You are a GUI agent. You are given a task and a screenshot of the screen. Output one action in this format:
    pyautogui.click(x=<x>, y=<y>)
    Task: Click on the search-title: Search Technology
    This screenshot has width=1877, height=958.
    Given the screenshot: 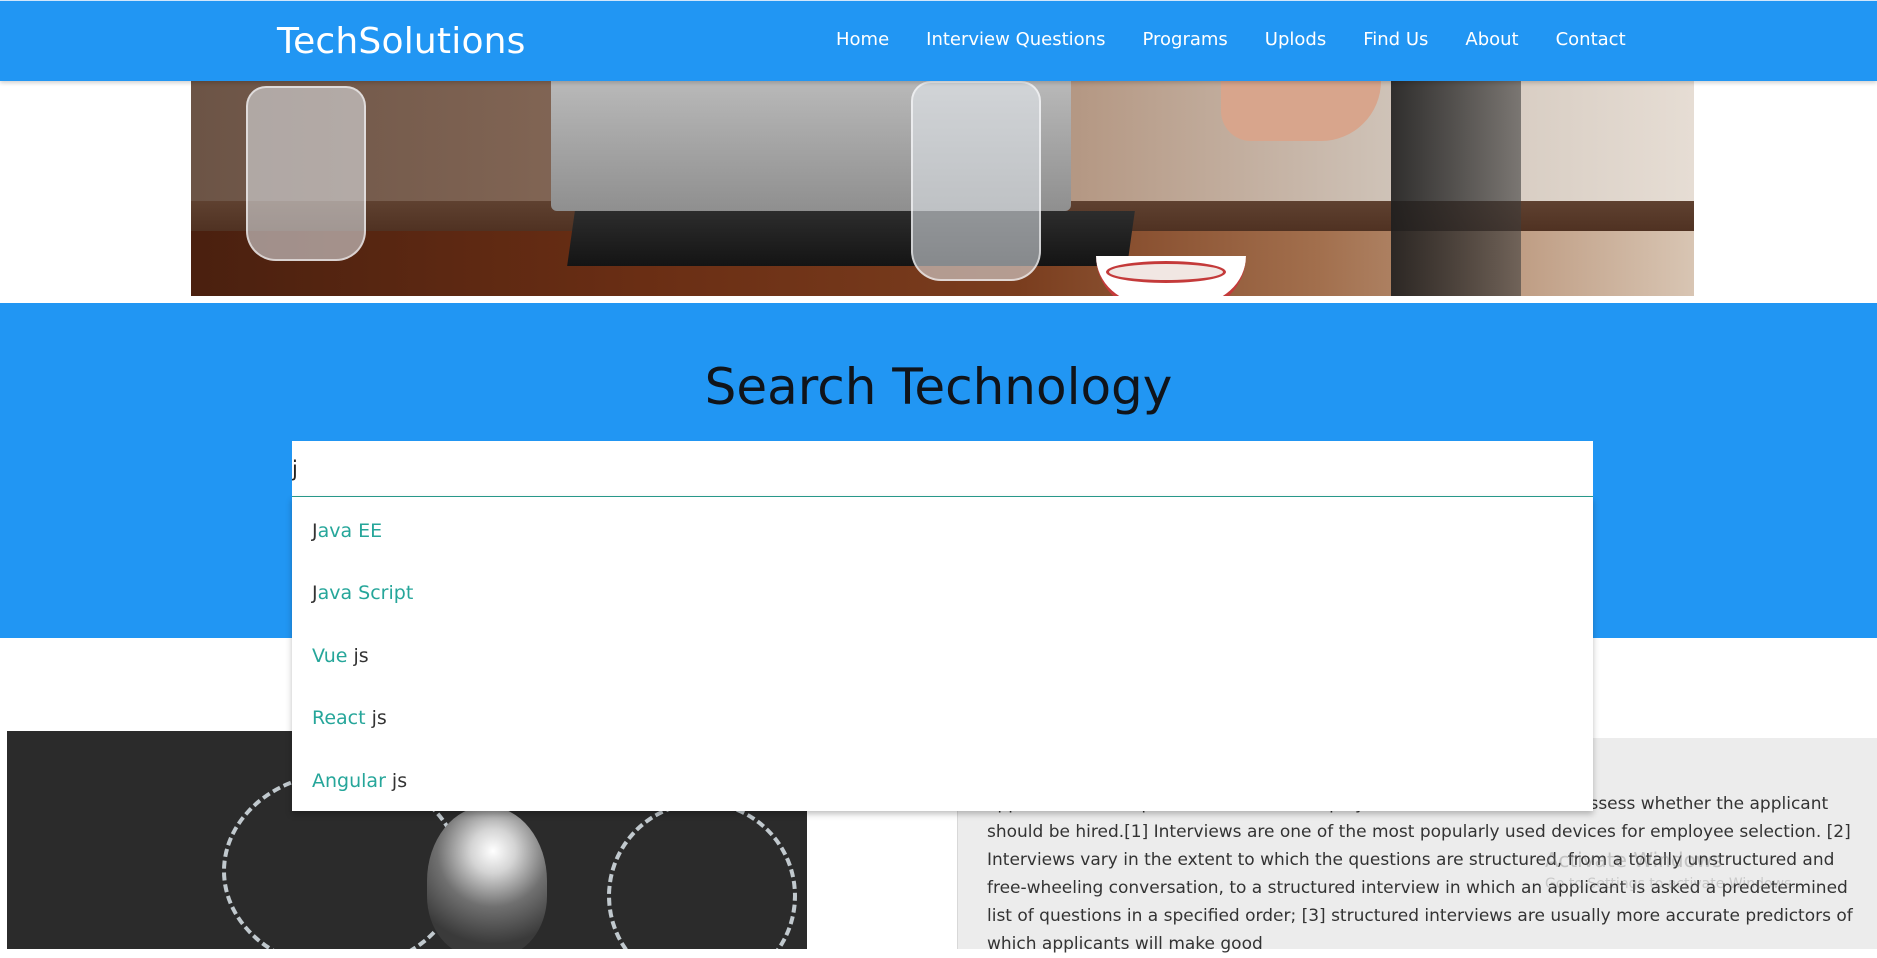 What is the action you would take?
    pyautogui.click(x=938, y=387)
    